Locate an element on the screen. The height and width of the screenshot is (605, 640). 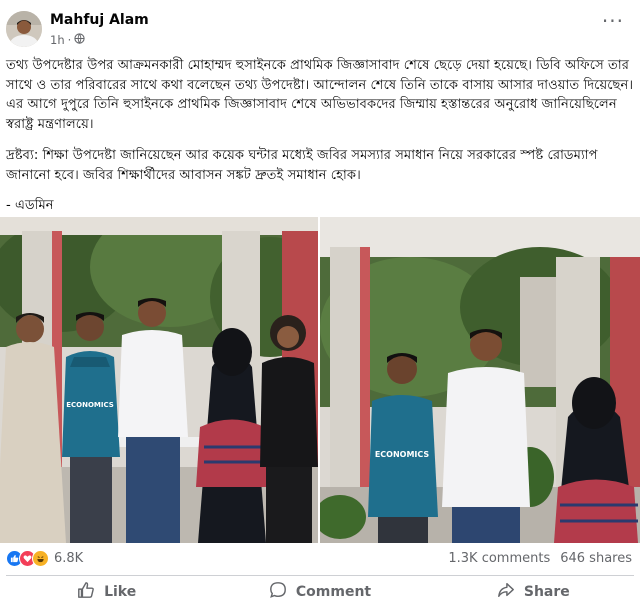
share-icon is located at coordinates (506, 592).